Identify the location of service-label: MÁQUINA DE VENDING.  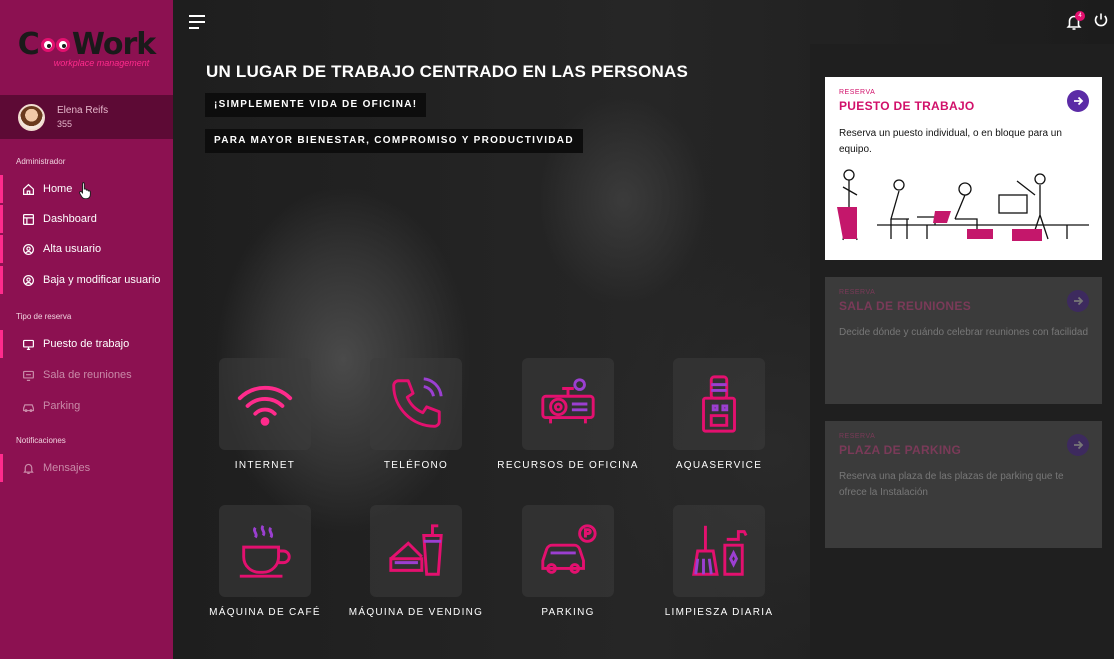
(416, 612).